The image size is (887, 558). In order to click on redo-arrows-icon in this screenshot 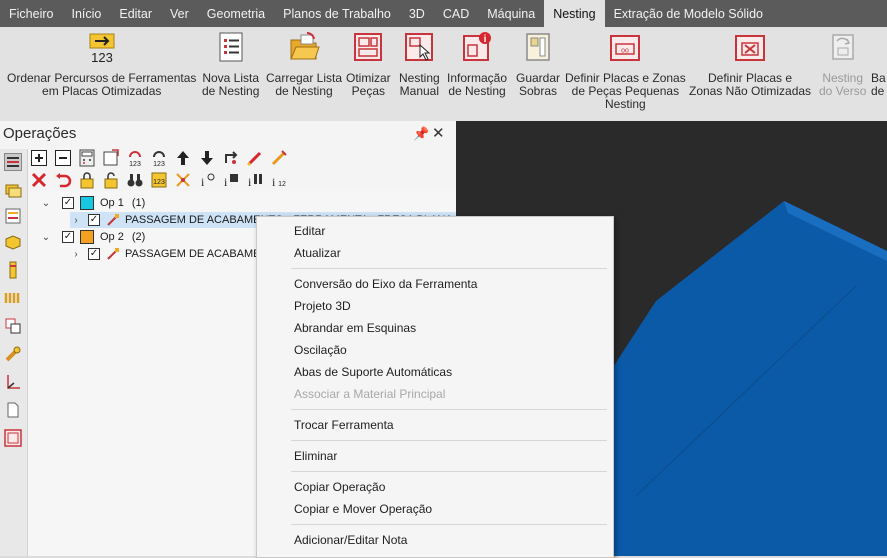, I will do `click(231, 158)`.